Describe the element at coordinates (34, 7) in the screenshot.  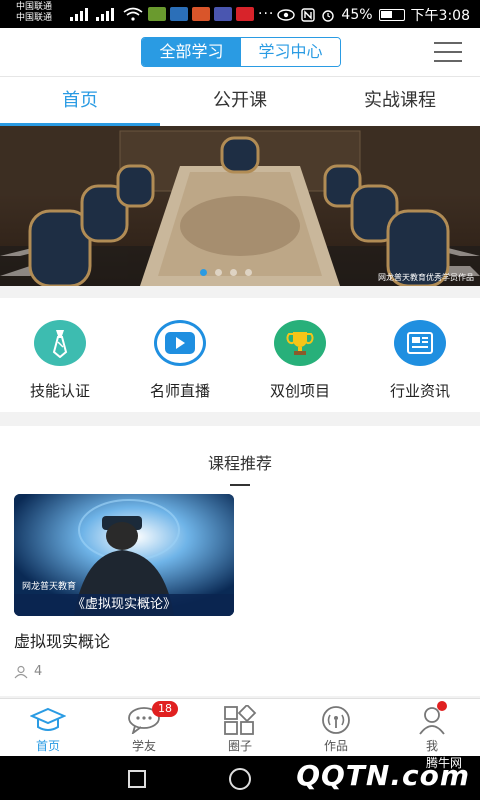
I see `carrier-1: 中国联通` at that location.